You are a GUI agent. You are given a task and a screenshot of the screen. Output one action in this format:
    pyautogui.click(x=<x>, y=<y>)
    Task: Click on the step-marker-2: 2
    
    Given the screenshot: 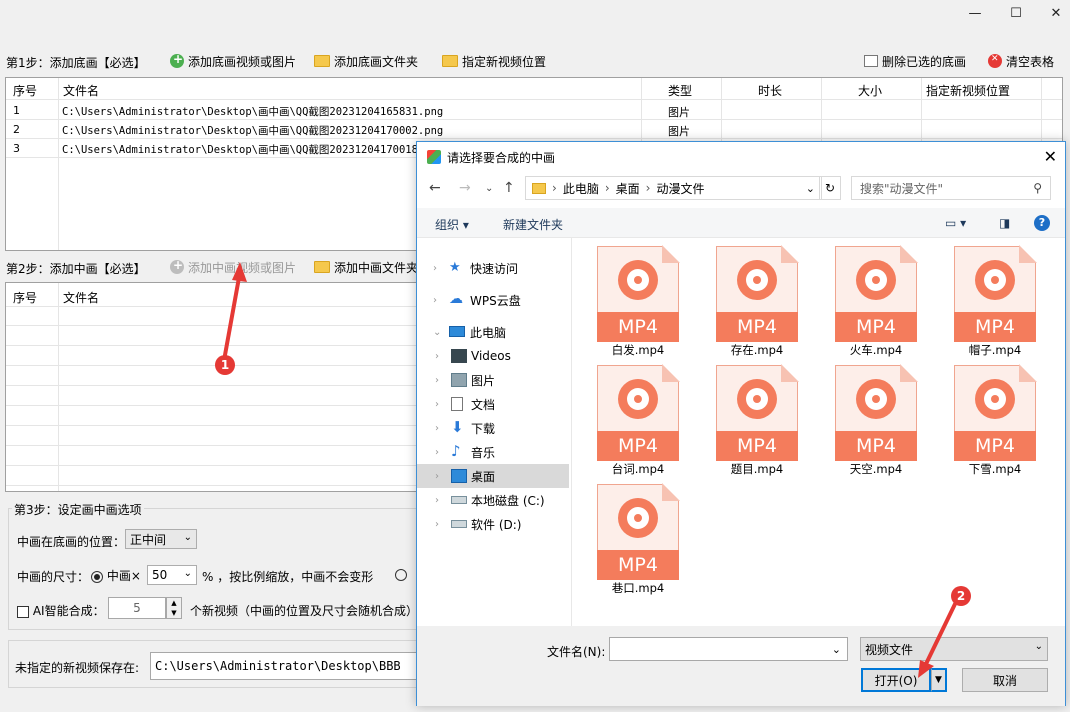 What is the action you would take?
    pyautogui.click(x=961, y=596)
    